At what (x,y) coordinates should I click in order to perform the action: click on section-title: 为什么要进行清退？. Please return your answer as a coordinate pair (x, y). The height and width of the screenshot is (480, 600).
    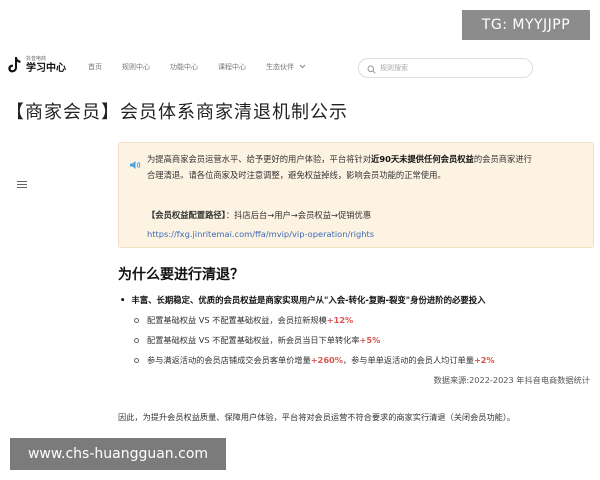
    Looking at the image, I should click on (181, 275).